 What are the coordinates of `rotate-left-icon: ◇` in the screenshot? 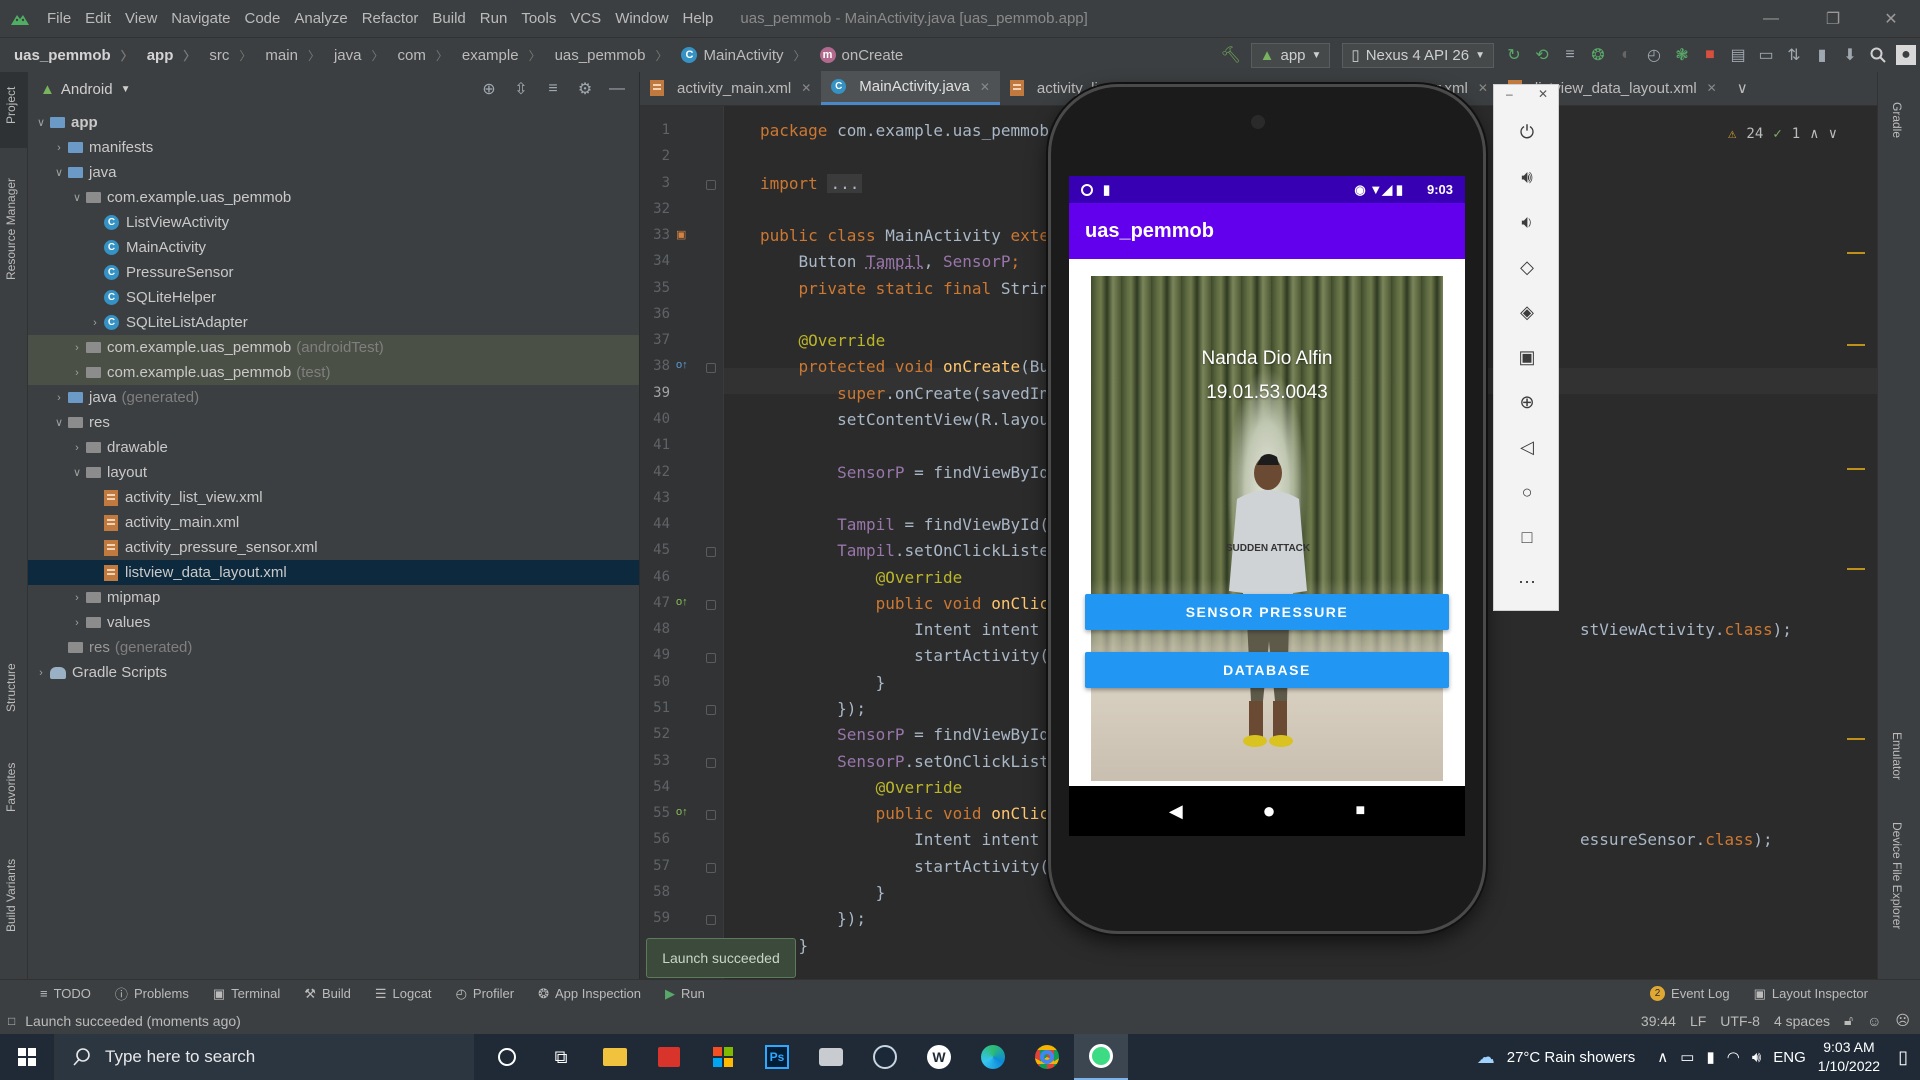 It's located at (1527, 267).